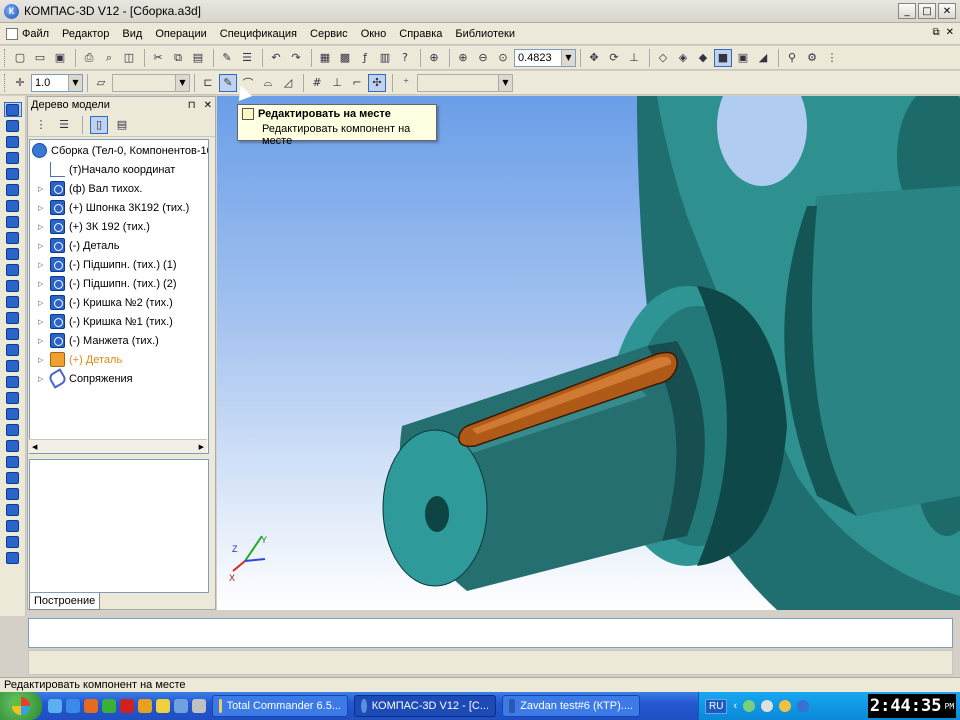 Image resolution: width=960 pixels, height=720 pixels. I want to click on shaded-edges-icon: ▣, so click(743, 58).